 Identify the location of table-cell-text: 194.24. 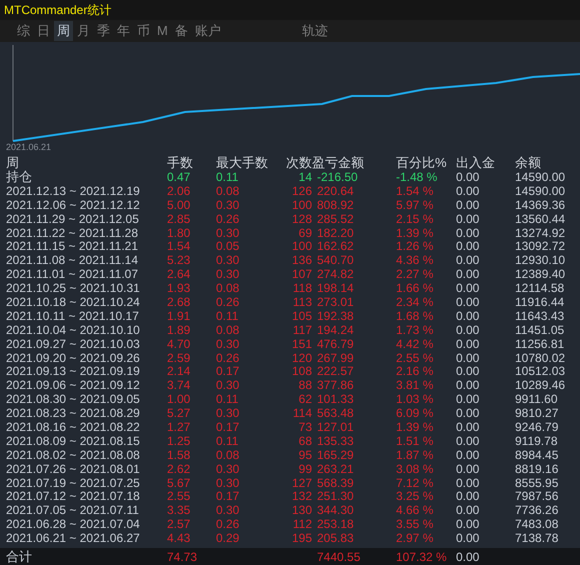
(335, 329).